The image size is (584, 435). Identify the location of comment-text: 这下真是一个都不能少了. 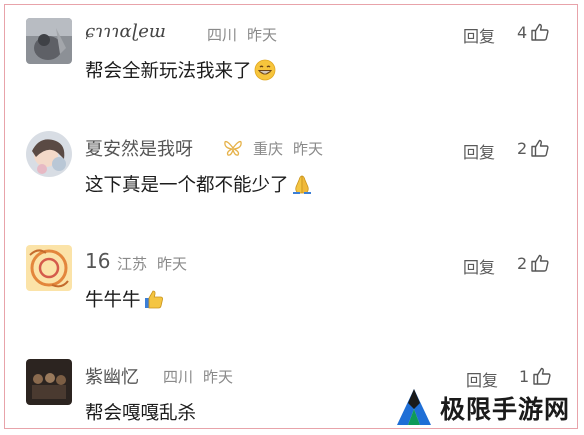
(199, 184).